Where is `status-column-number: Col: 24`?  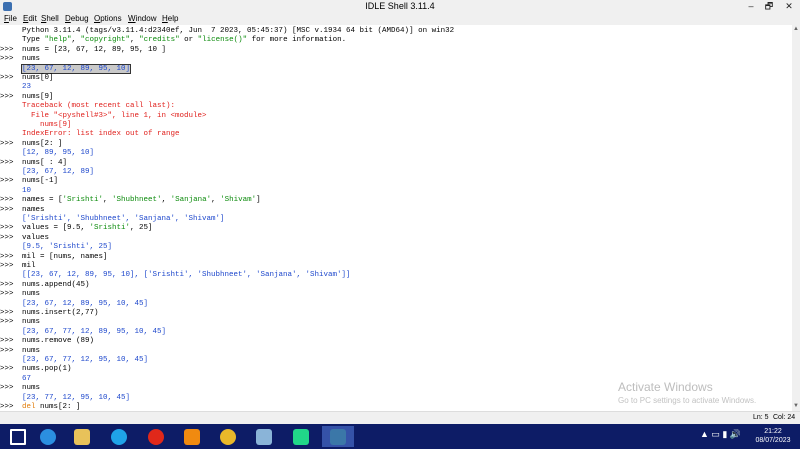 status-column-number: Col: 24 is located at coordinates (784, 417).